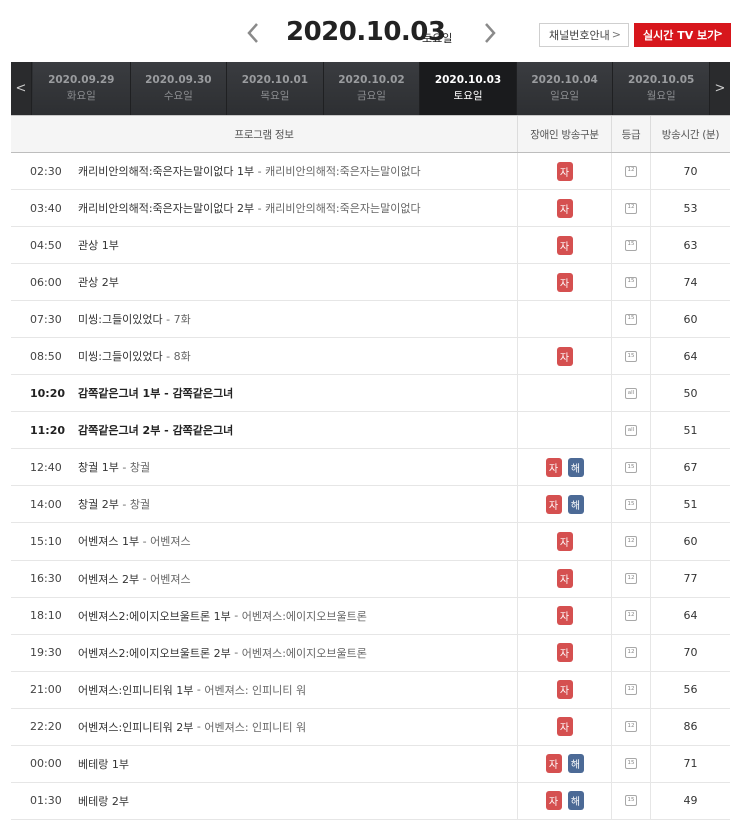  What do you see at coordinates (631, 245) in the screenshot?
I see `age-rating-icon: 15` at bounding box center [631, 245].